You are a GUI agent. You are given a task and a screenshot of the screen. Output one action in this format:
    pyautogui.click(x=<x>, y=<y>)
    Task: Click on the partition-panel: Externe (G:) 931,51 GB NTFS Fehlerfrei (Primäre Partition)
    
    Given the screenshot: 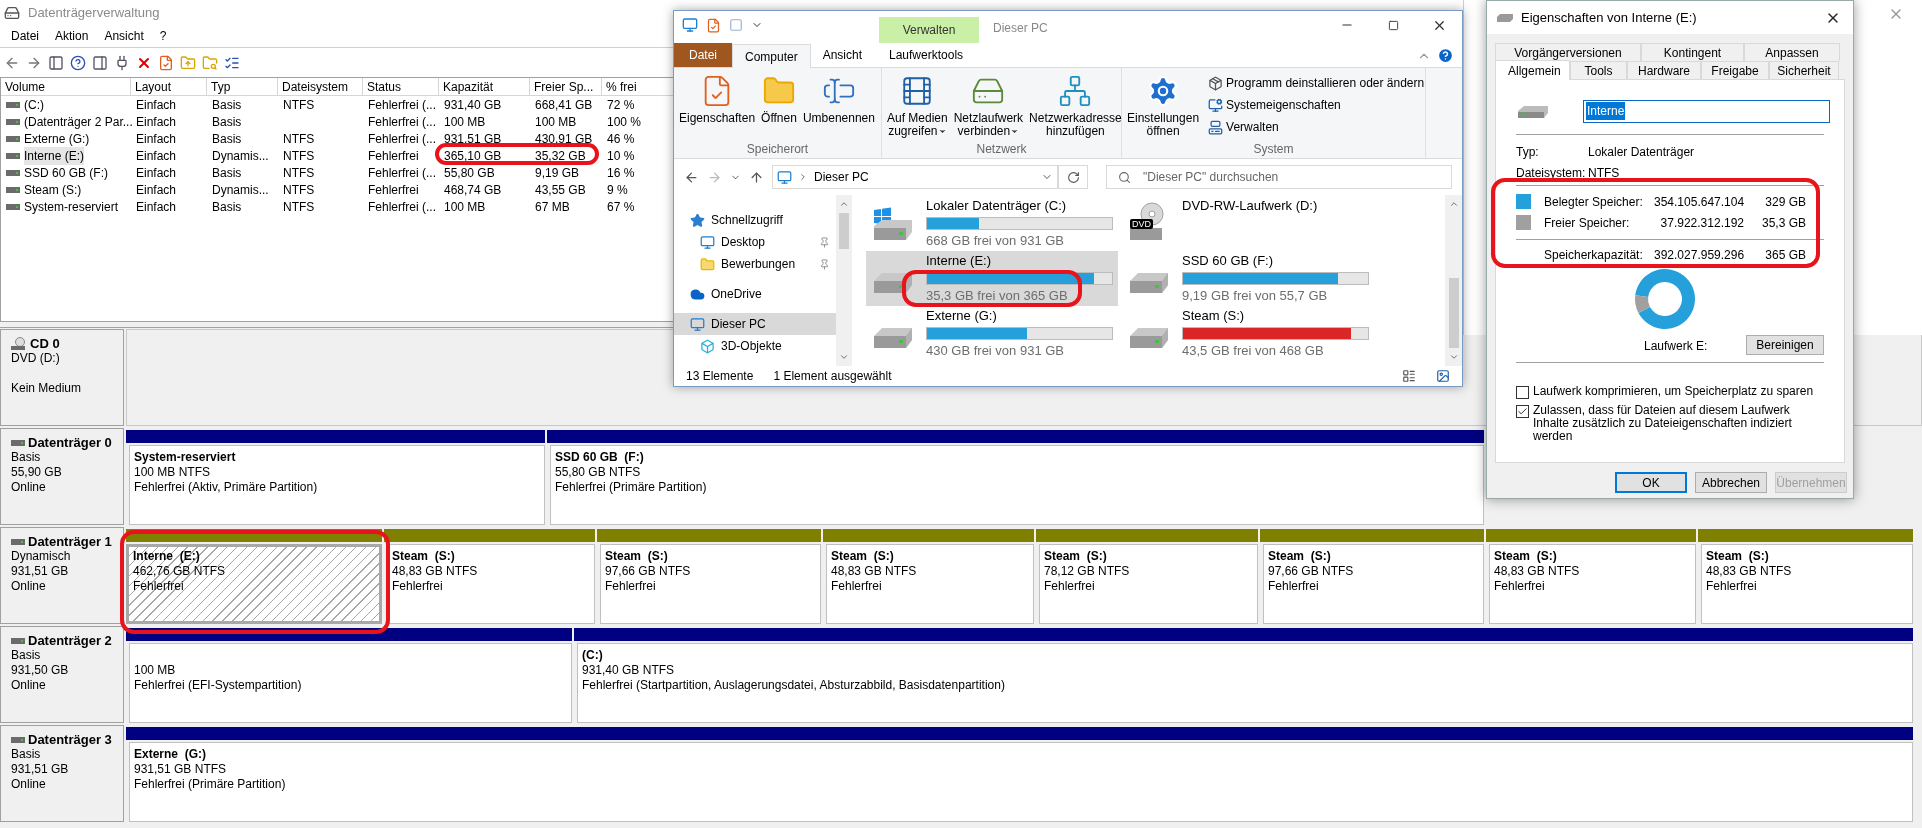 What is the action you would take?
    pyautogui.click(x=1021, y=782)
    